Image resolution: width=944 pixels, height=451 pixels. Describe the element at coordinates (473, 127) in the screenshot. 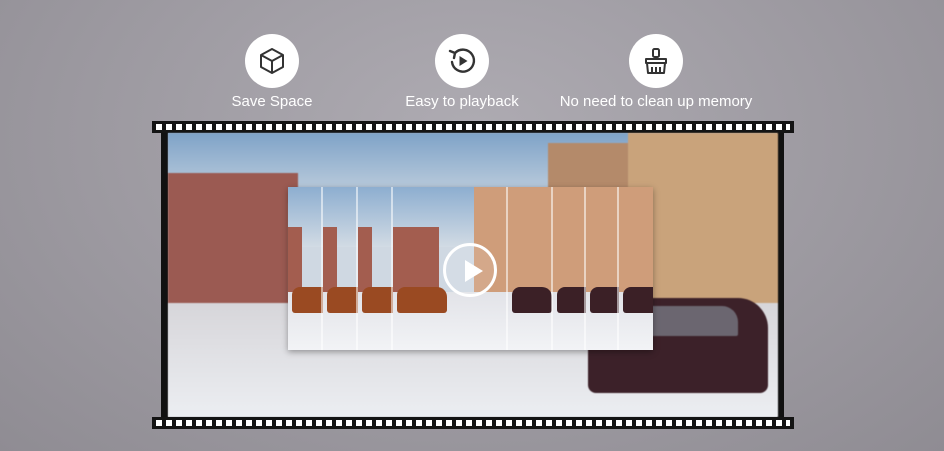

I see `film-perforations-top` at that location.